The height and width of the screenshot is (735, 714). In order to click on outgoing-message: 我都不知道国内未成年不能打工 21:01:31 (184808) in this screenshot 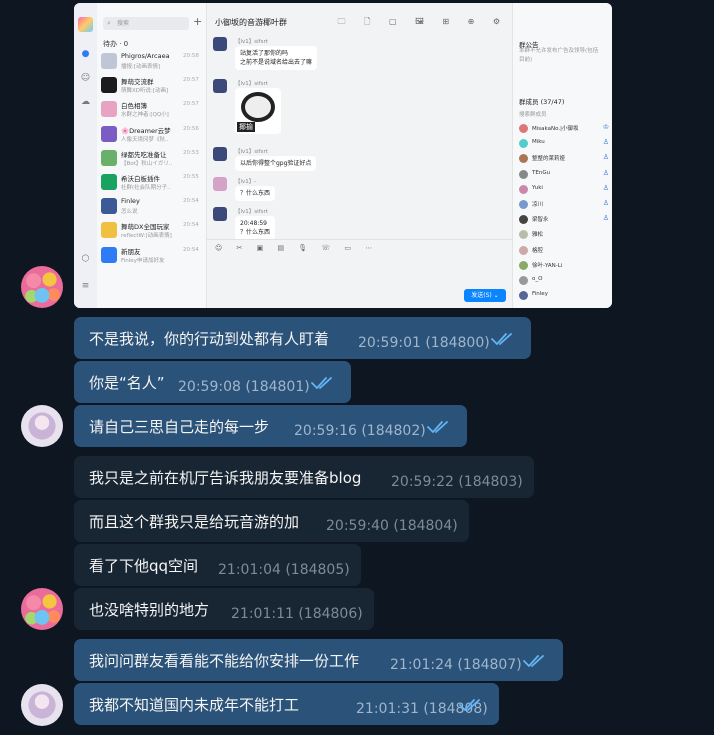, I will do `click(286, 704)`.